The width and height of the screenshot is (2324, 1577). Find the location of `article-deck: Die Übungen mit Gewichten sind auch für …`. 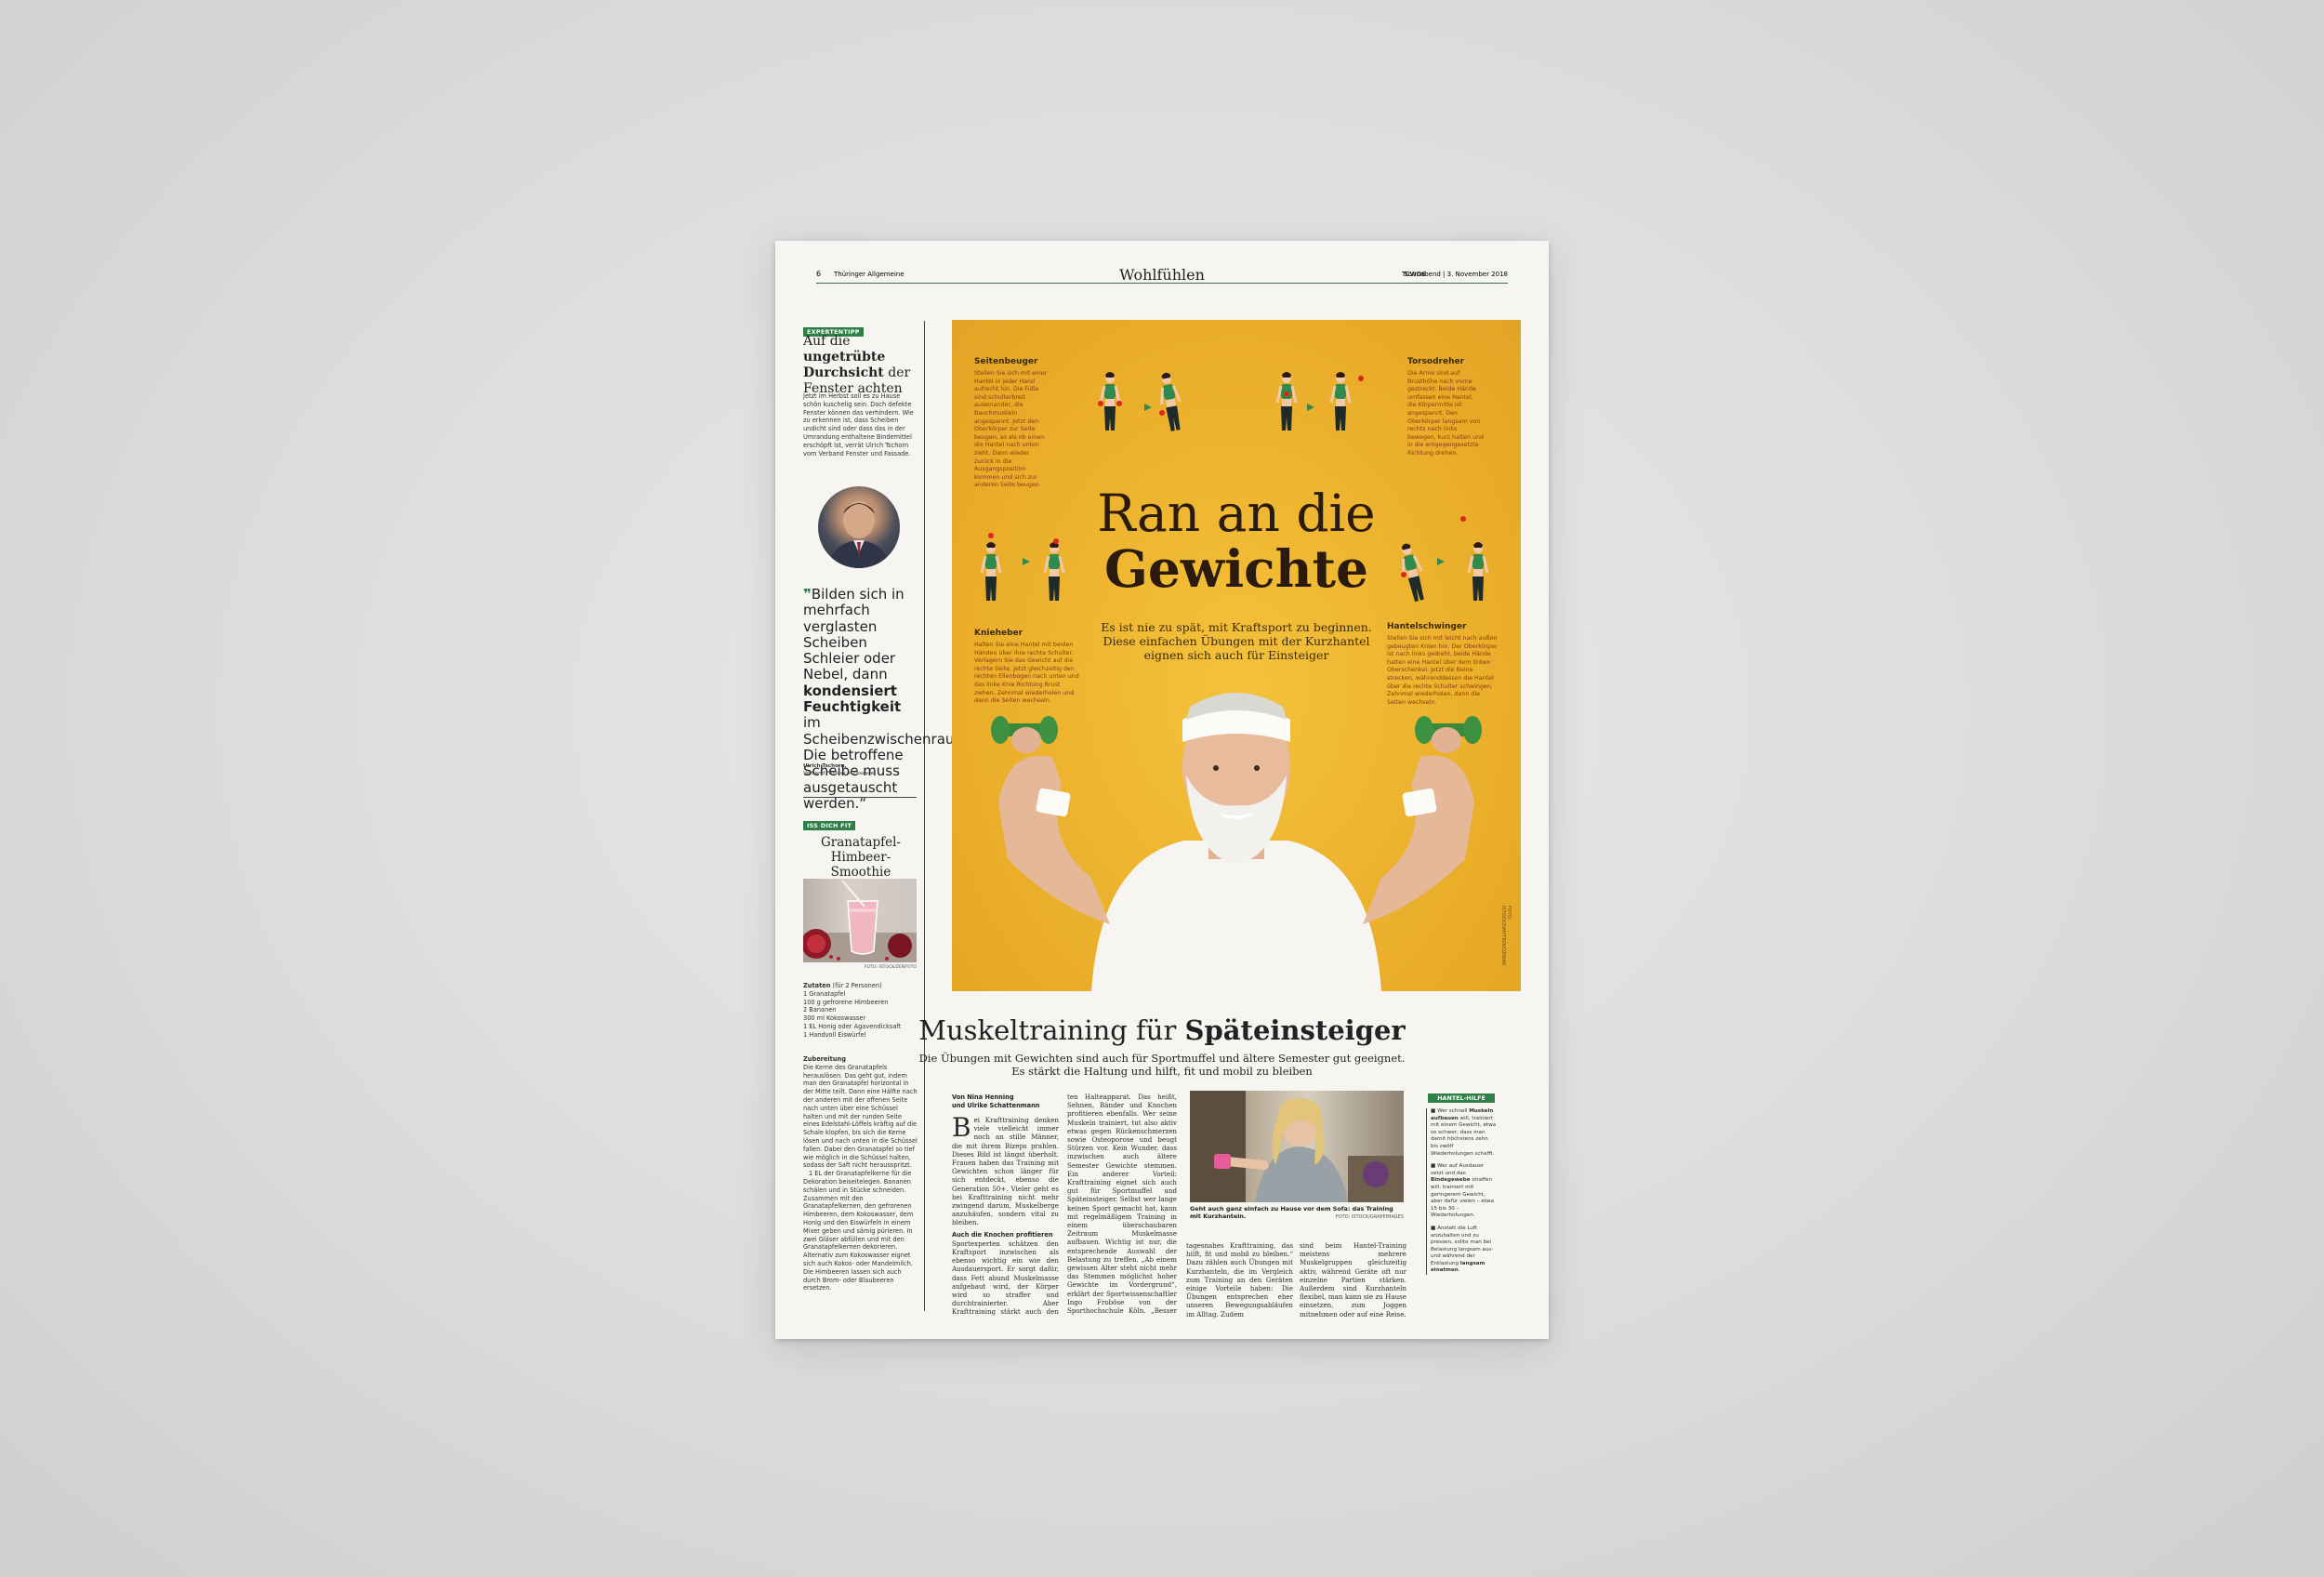

article-deck: Die Übungen mit Gewichten sind auch für … is located at coordinates (1162, 1065).